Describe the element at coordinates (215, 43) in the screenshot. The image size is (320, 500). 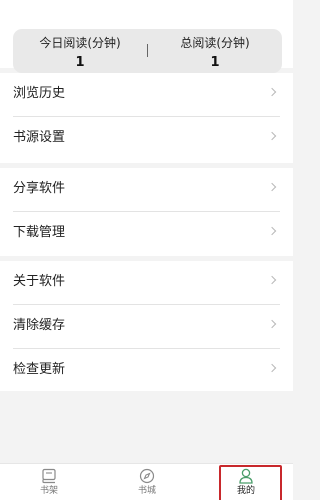
I see `total-reading-label: 总阅读(分钟)` at that location.